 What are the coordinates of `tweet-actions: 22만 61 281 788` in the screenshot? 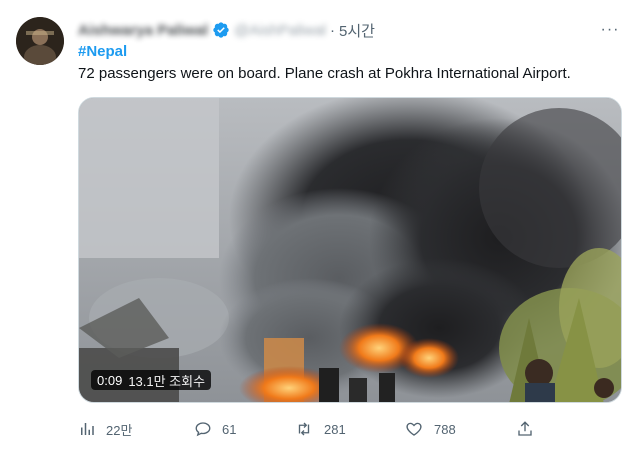 It's located at (318, 429).